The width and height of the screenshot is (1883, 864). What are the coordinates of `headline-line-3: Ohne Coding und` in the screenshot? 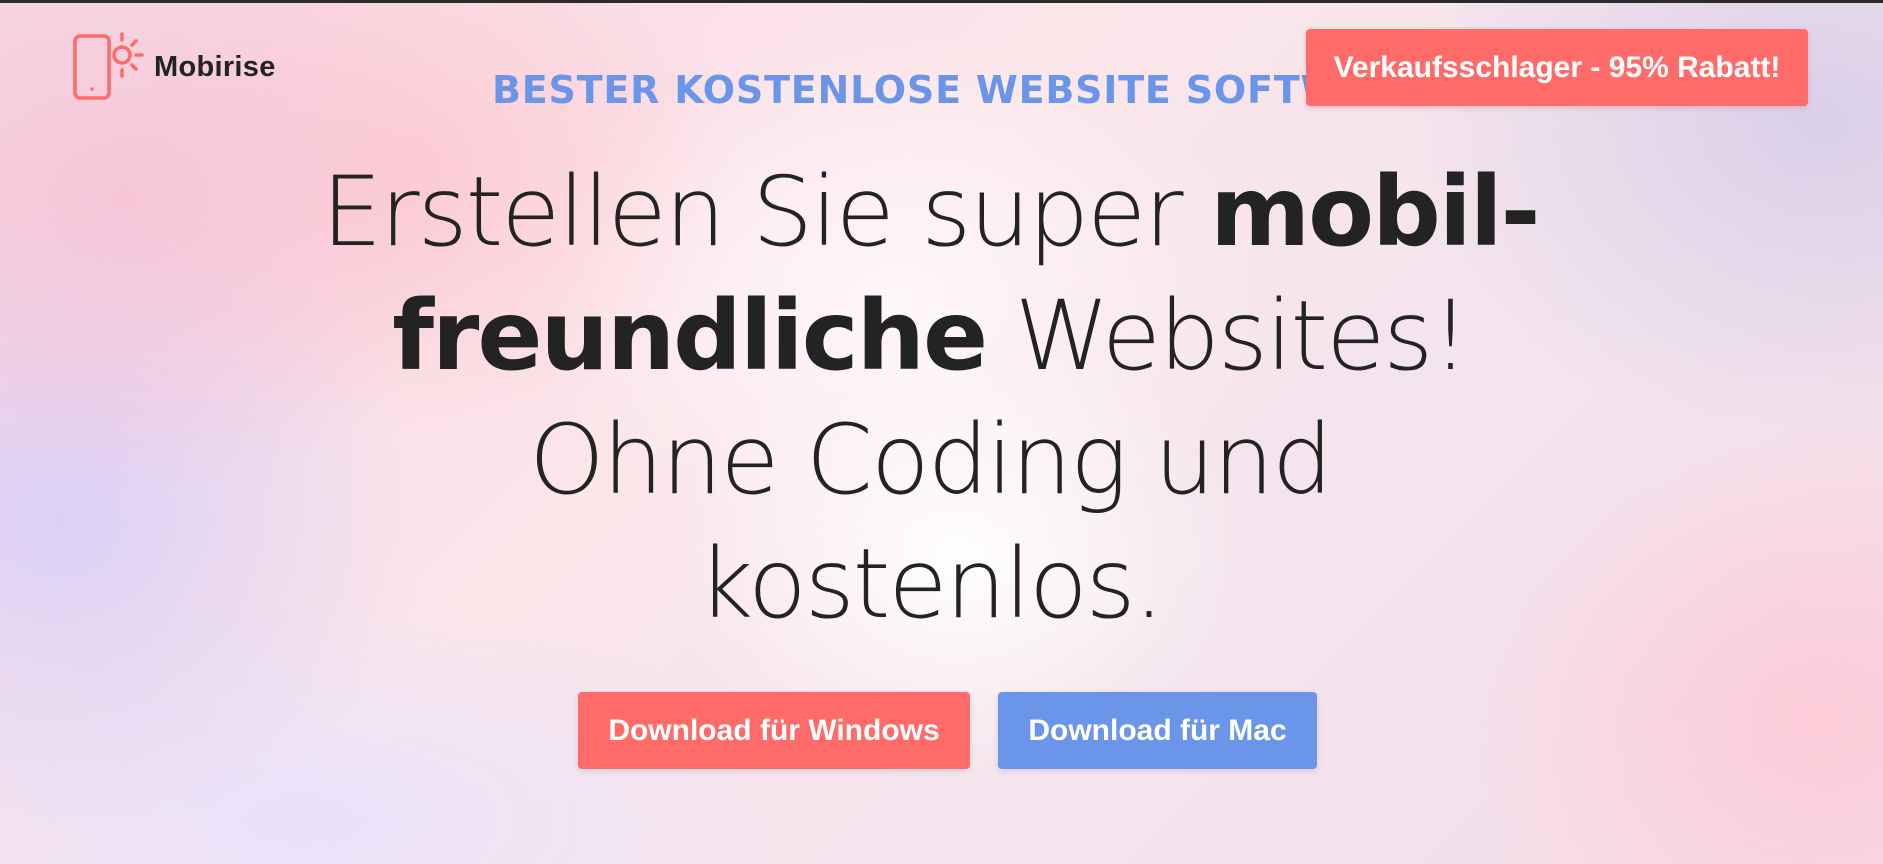 It's located at (931, 460).